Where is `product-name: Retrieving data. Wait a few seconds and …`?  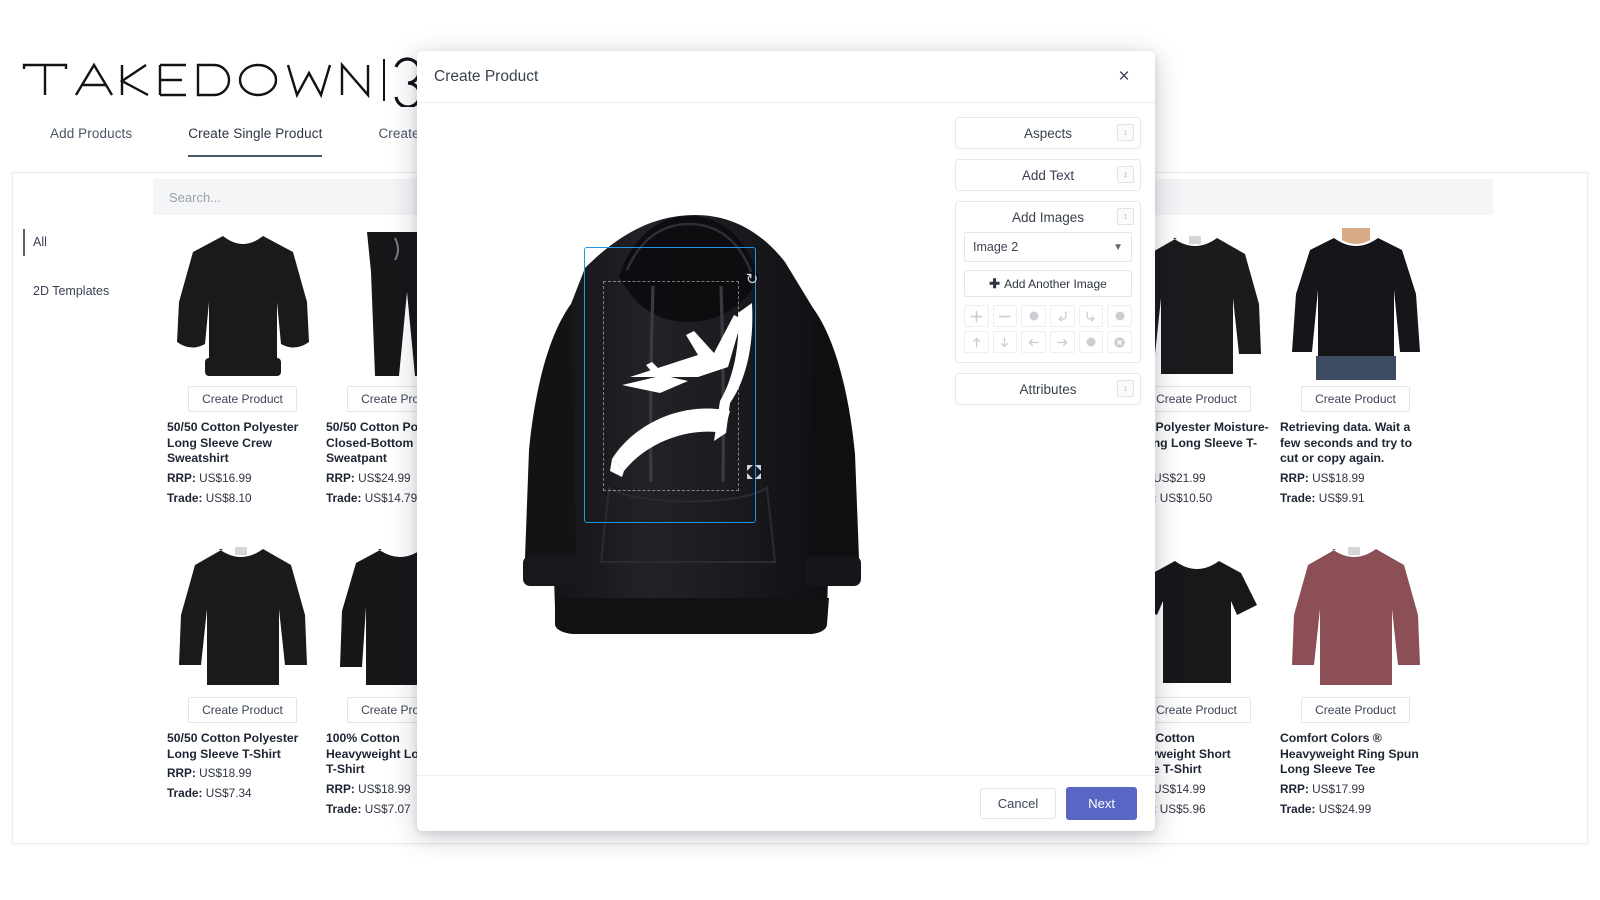
product-name: Retrieving data. Wait a few seconds and … is located at coordinates (1346, 443).